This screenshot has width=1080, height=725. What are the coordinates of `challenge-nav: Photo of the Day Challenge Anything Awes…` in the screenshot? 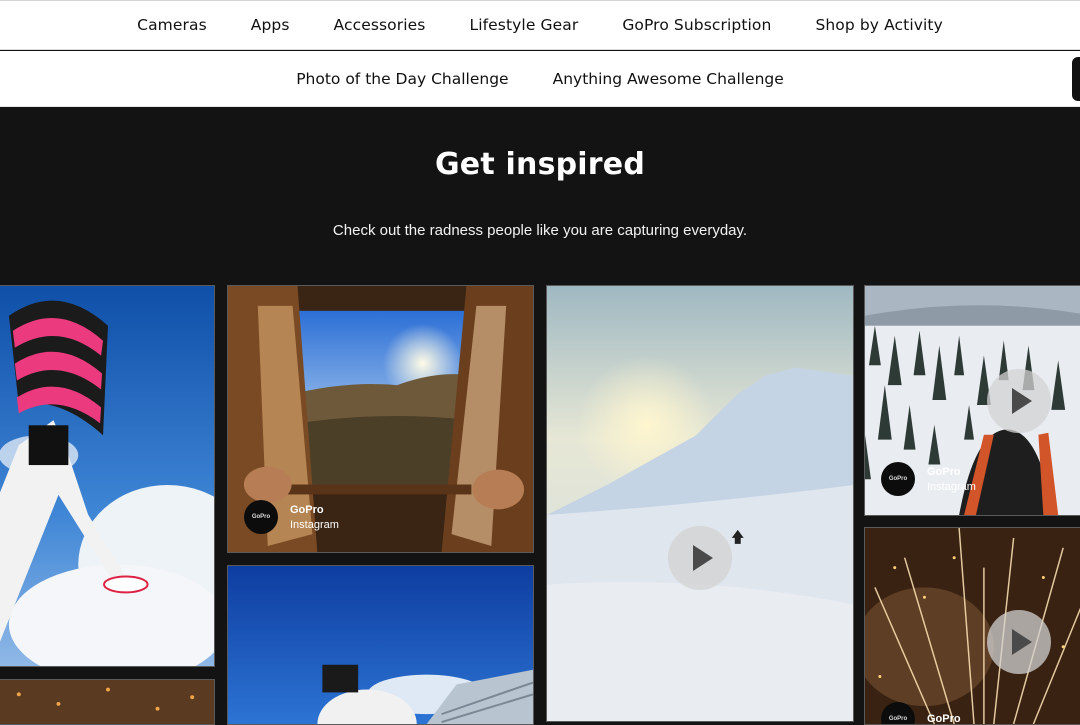 It's located at (540, 79).